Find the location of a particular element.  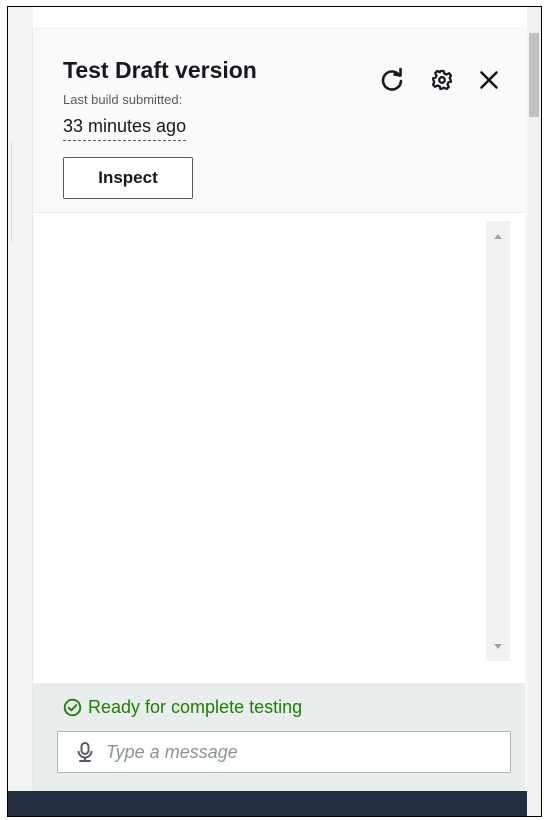

test-panel-footer: Ready for complete testing is located at coordinates (279, 737).